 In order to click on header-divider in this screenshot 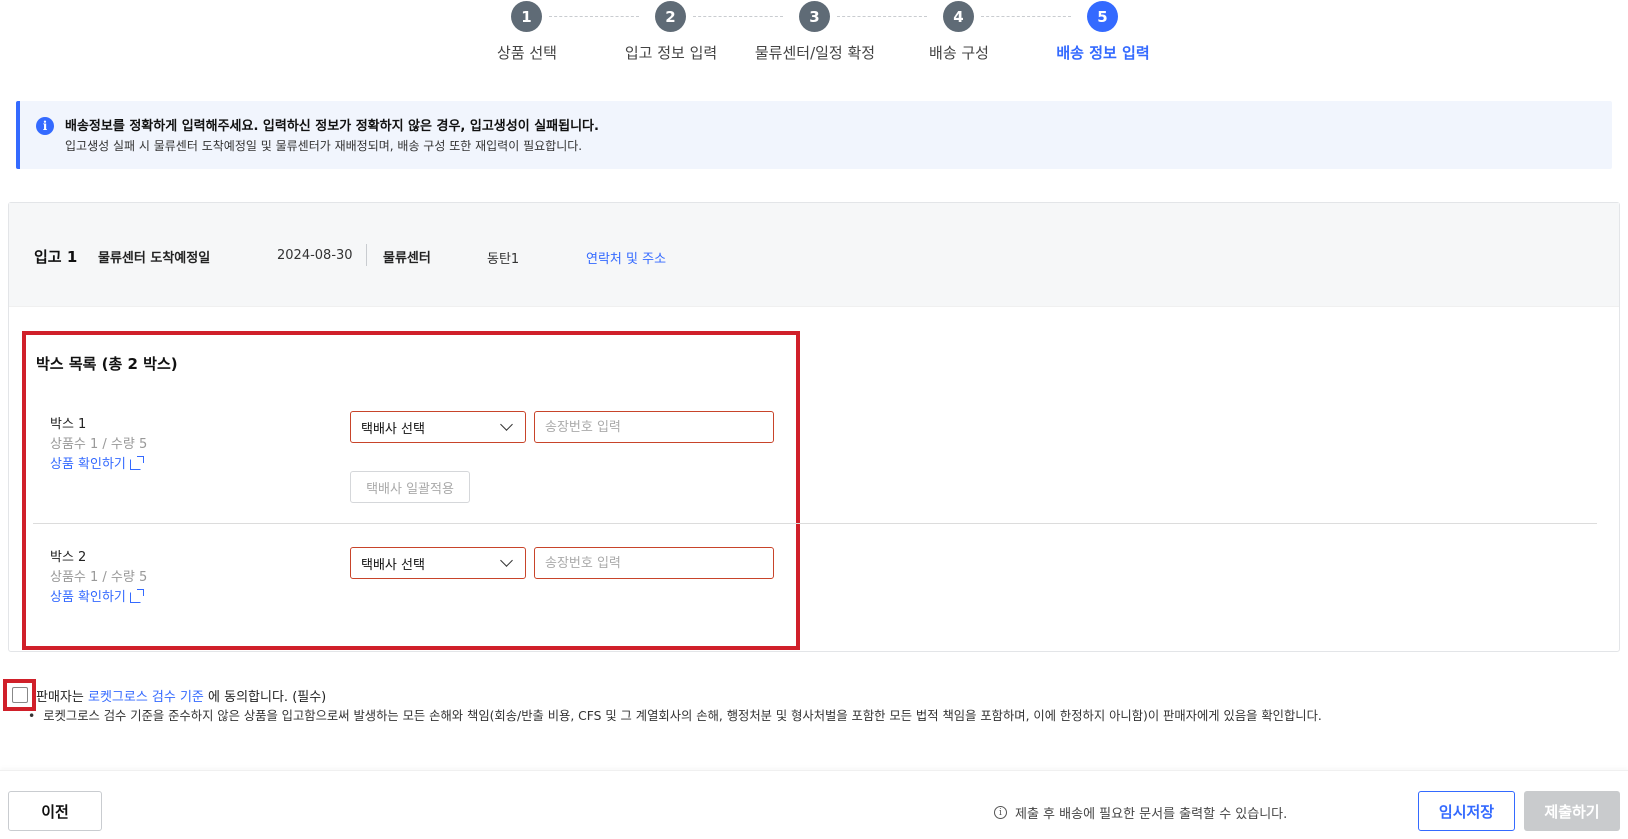, I will do `click(366, 255)`.